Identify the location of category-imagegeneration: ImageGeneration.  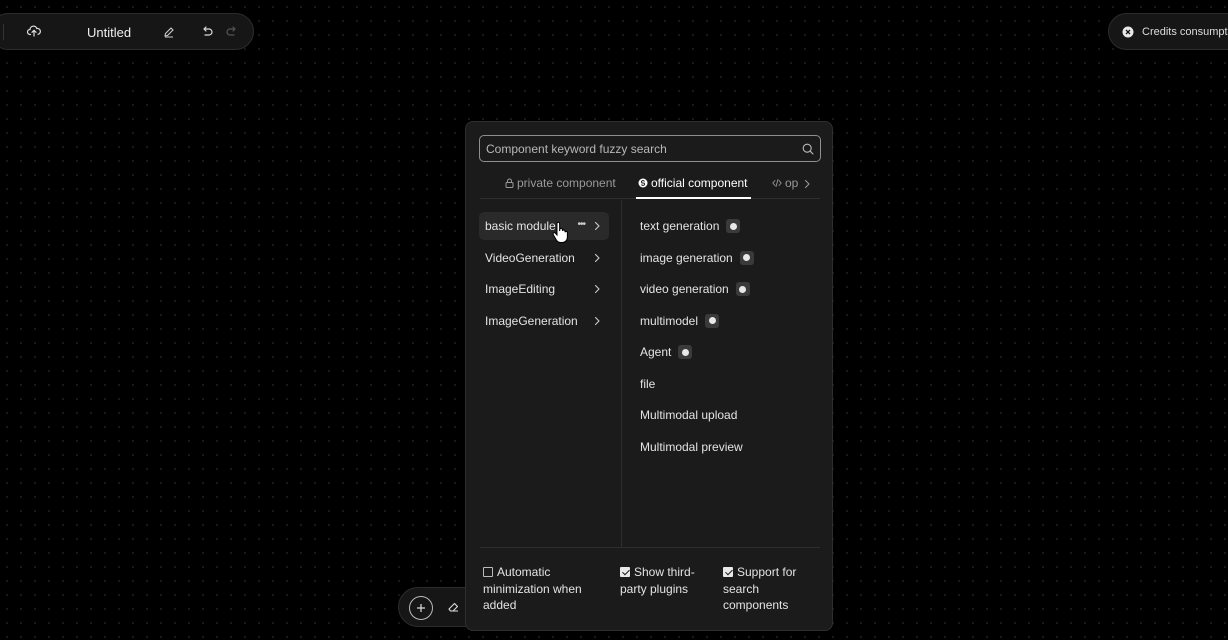
(544, 321).